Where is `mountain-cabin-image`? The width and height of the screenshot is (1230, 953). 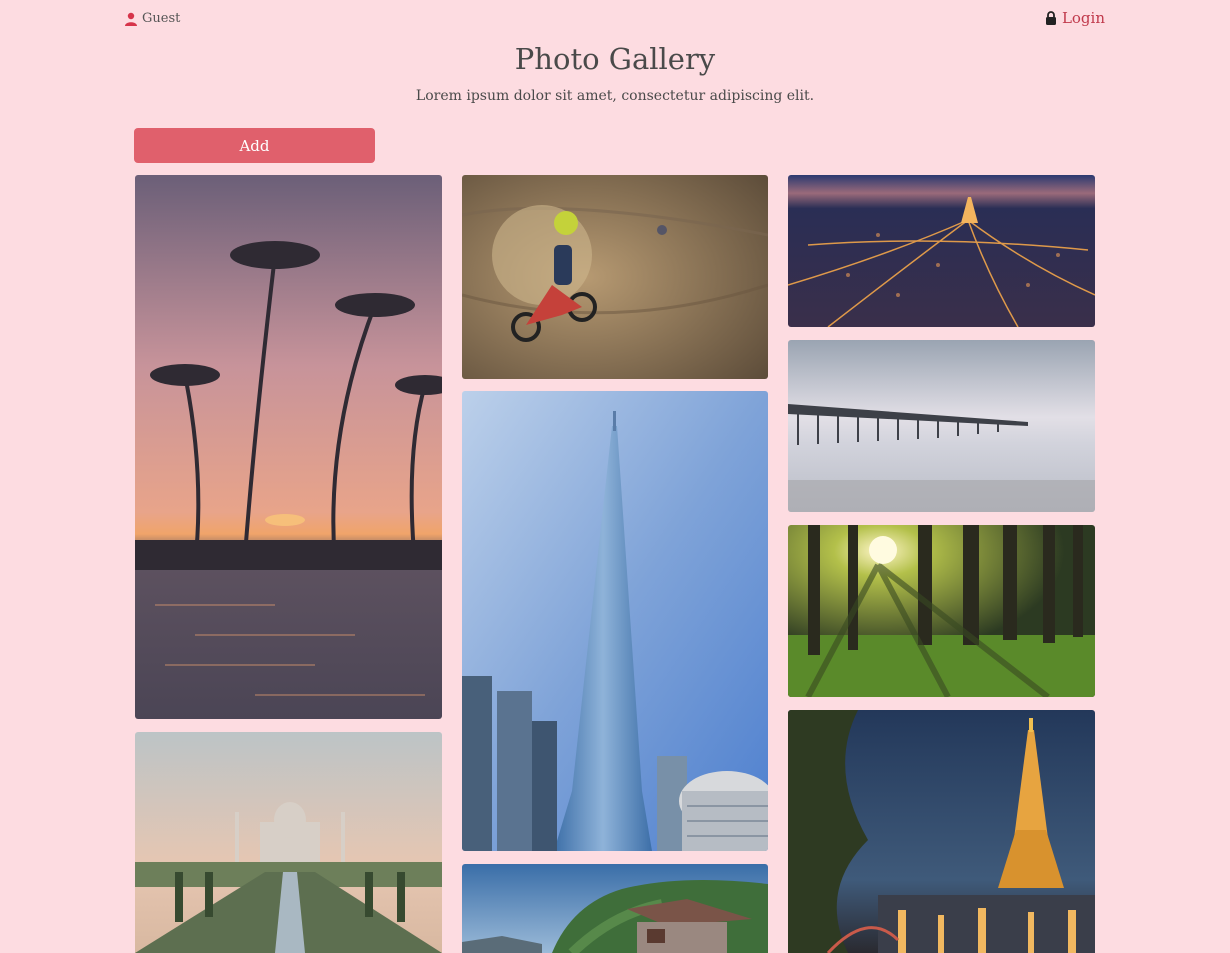
mountain-cabin-image is located at coordinates (615, 908).